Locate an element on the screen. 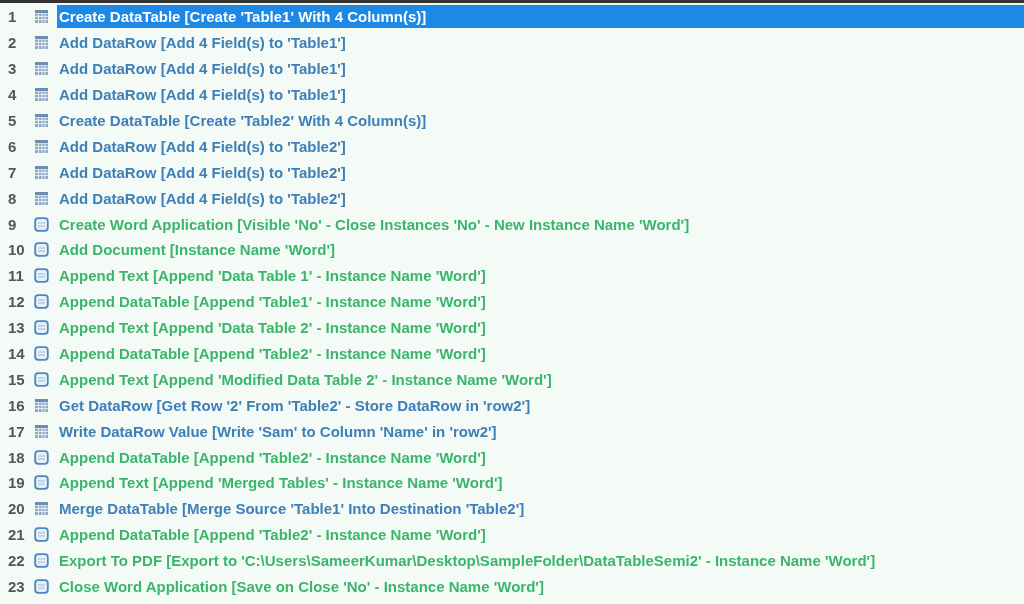  line-number: 23 is located at coordinates (16, 587).